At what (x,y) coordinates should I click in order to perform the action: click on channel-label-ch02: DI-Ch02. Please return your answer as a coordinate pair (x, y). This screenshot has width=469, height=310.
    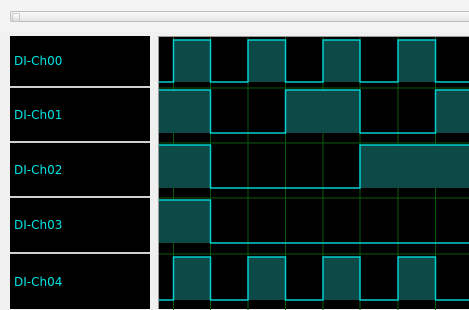
    Looking at the image, I should click on (80, 169).